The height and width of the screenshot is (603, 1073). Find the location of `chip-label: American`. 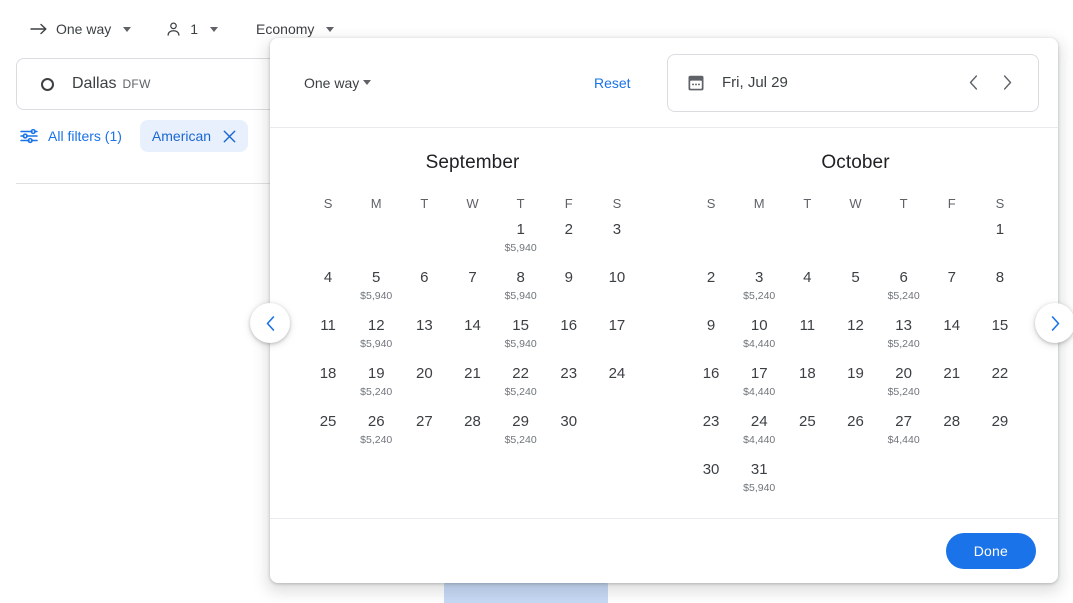

chip-label: American is located at coordinates (181, 136).